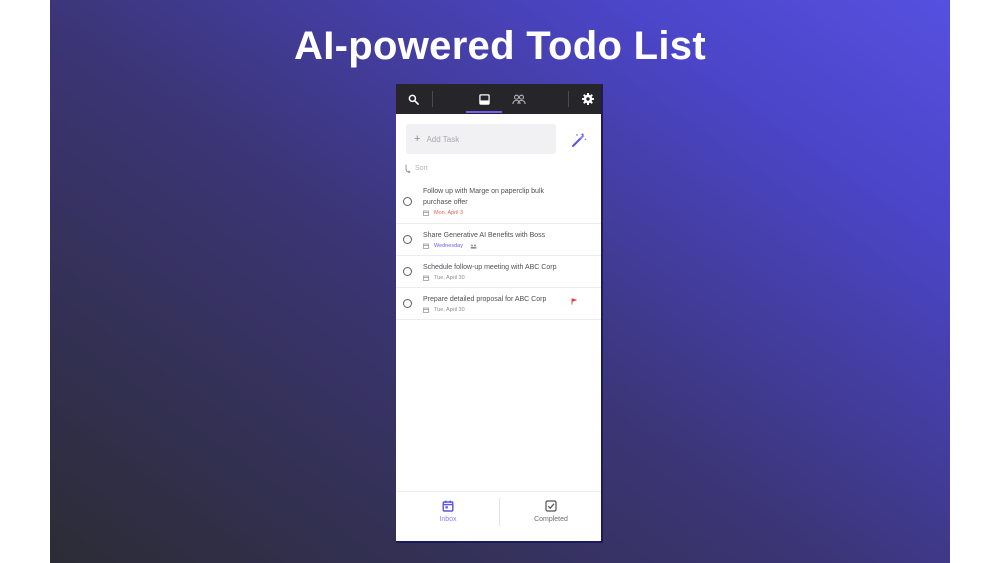 Image resolution: width=1000 pixels, height=563 pixels. I want to click on top-toolbar, so click(498, 99).